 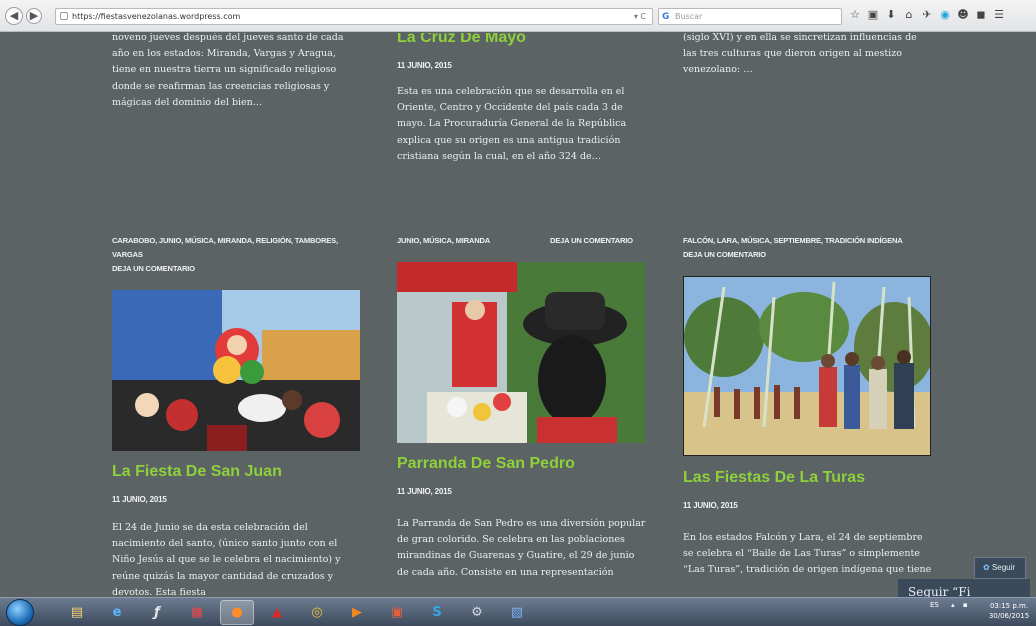 What do you see at coordinates (522, 464) in the screenshot?
I see `post-title: Parranda De San Pedro` at bounding box center [522, 464].